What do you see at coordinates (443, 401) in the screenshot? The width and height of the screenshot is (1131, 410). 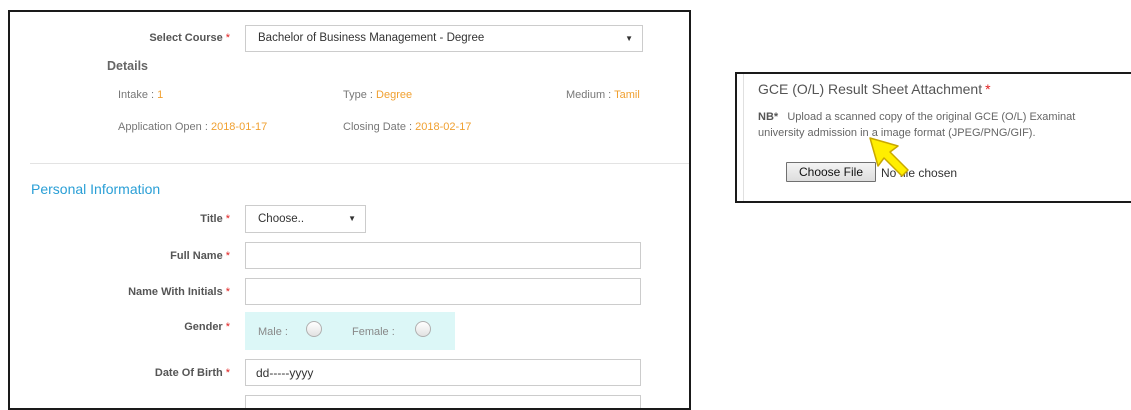 I see `next-field-input` at bounding box center [443, 401].